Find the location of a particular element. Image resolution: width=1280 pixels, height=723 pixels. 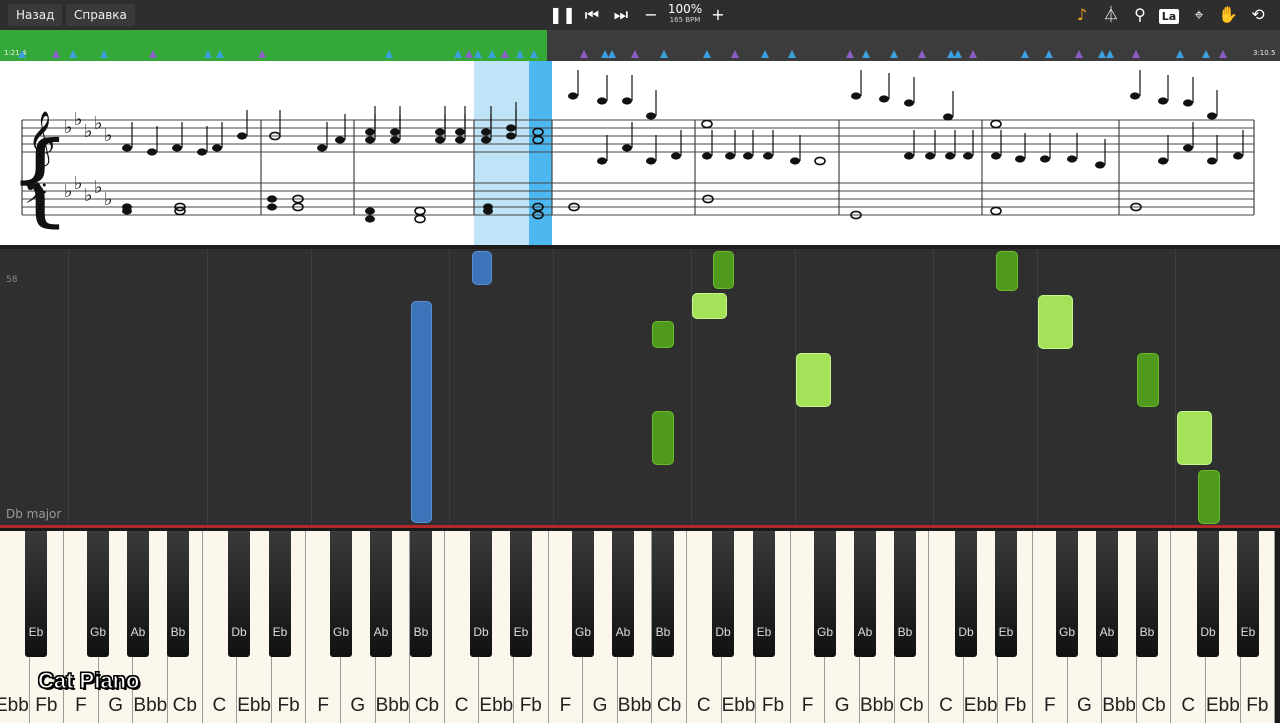

loop-button: ⟲ is located at coordinates (1258, 15).